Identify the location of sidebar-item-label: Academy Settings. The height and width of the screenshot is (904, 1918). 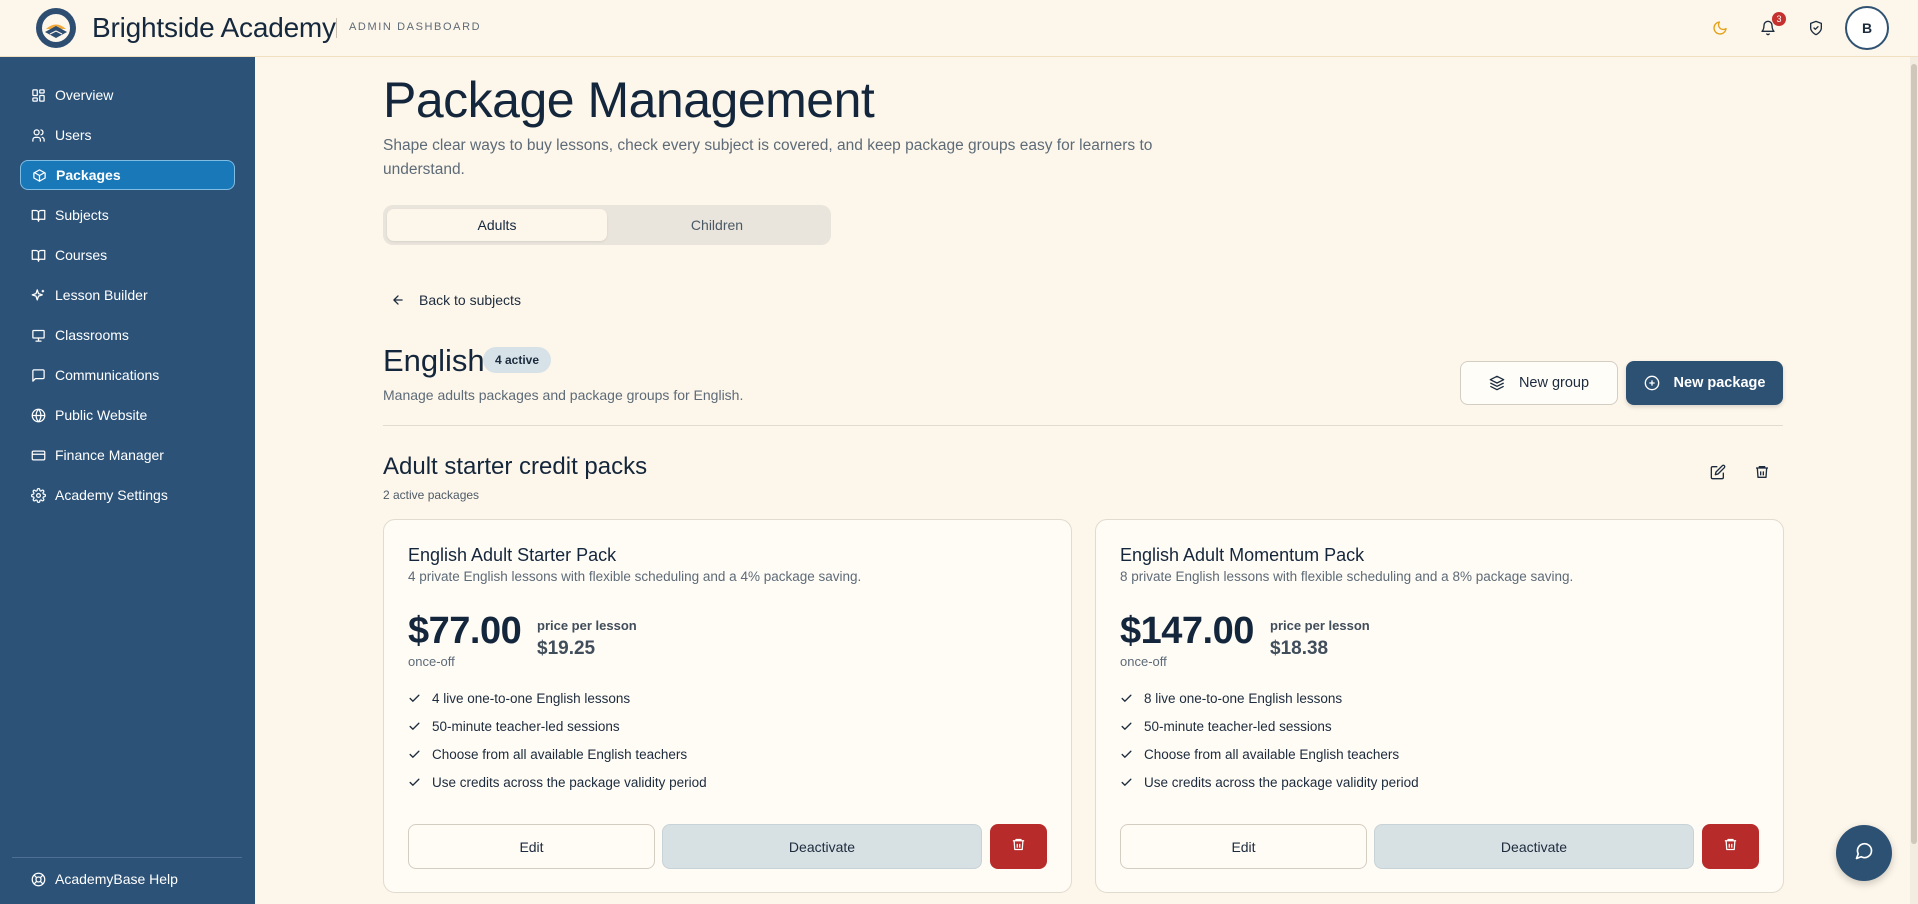
(111, 495).